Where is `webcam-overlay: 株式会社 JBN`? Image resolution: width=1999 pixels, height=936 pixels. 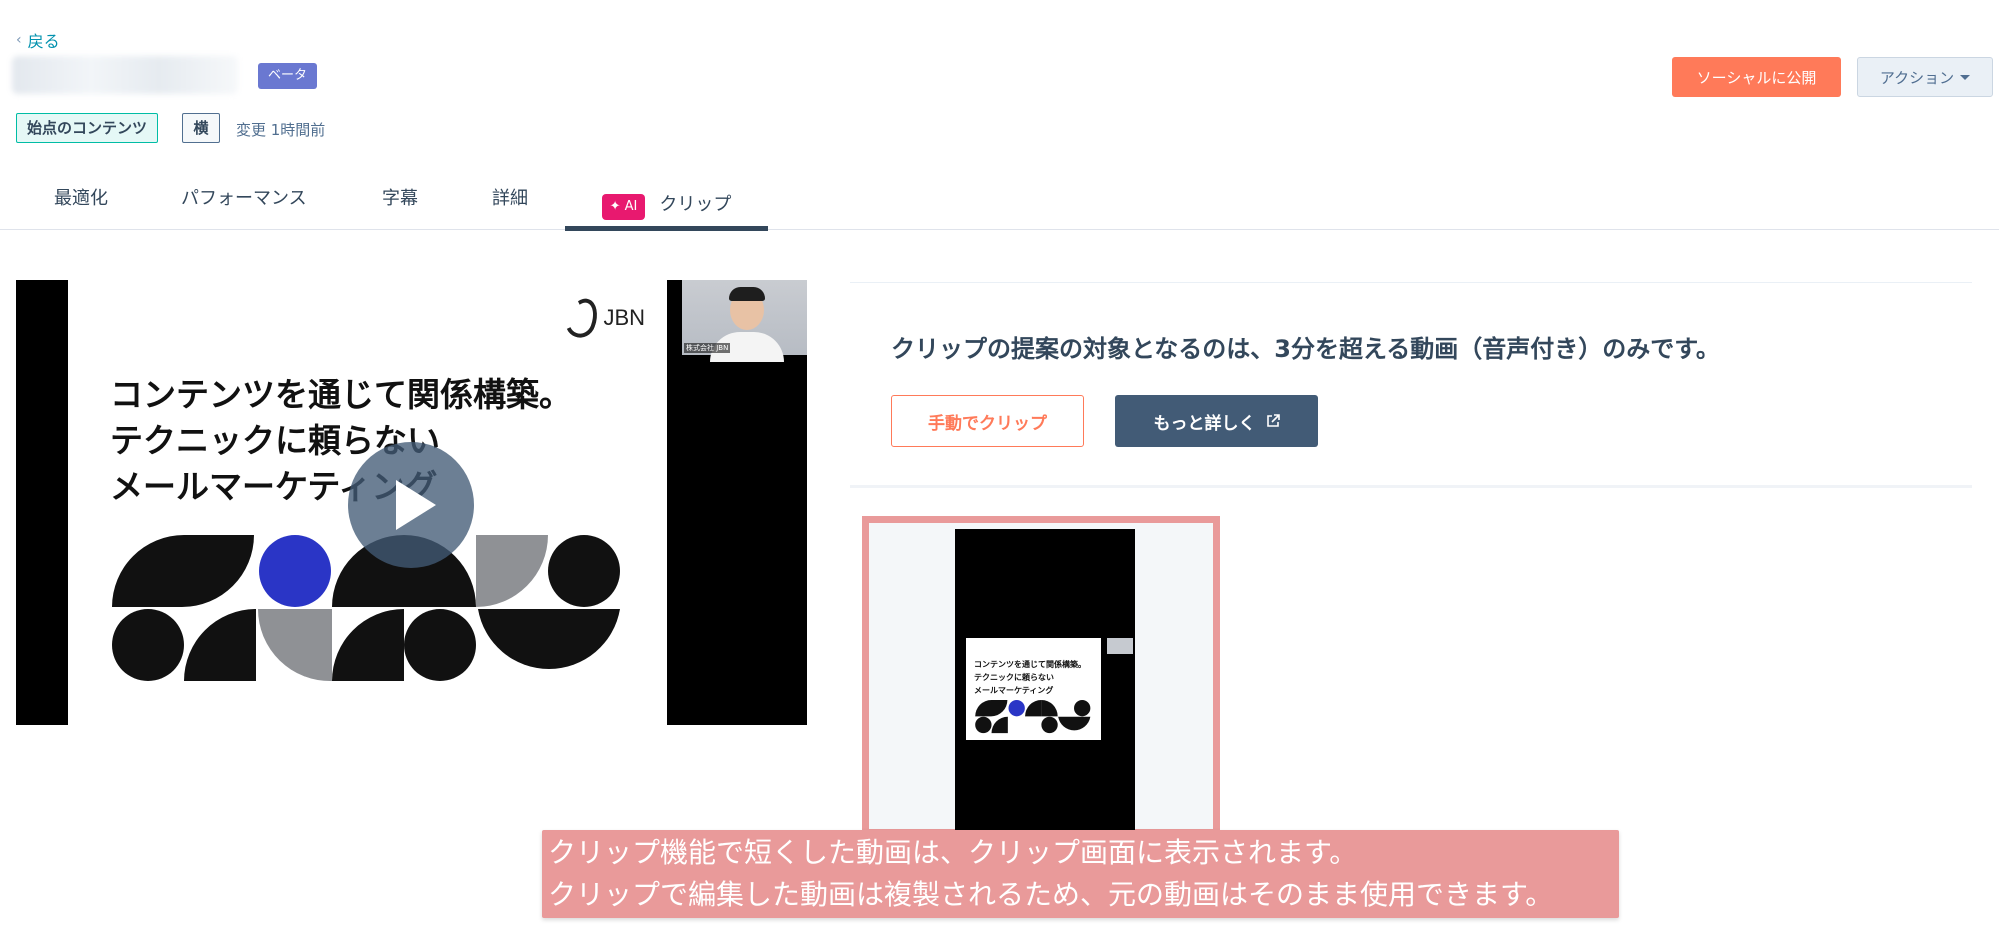
webcam-overlay: 株式会社 JBN is located at coordinates (744, 321).